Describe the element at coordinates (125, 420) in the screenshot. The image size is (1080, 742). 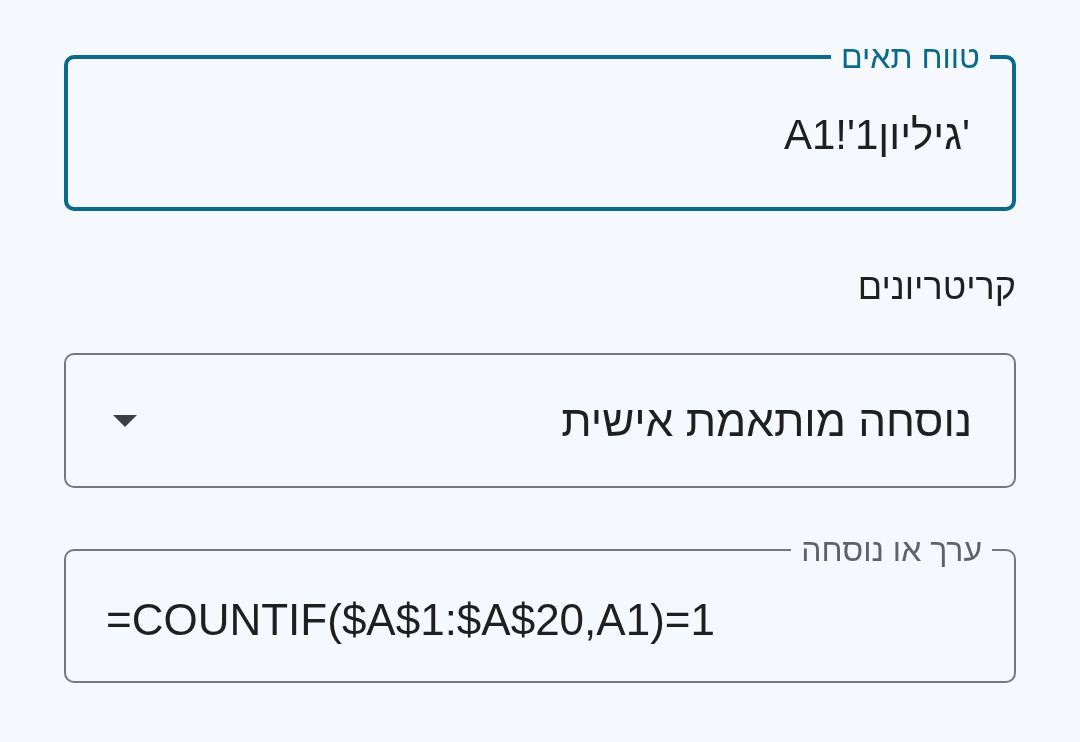
I see `caret-icon` at that location.